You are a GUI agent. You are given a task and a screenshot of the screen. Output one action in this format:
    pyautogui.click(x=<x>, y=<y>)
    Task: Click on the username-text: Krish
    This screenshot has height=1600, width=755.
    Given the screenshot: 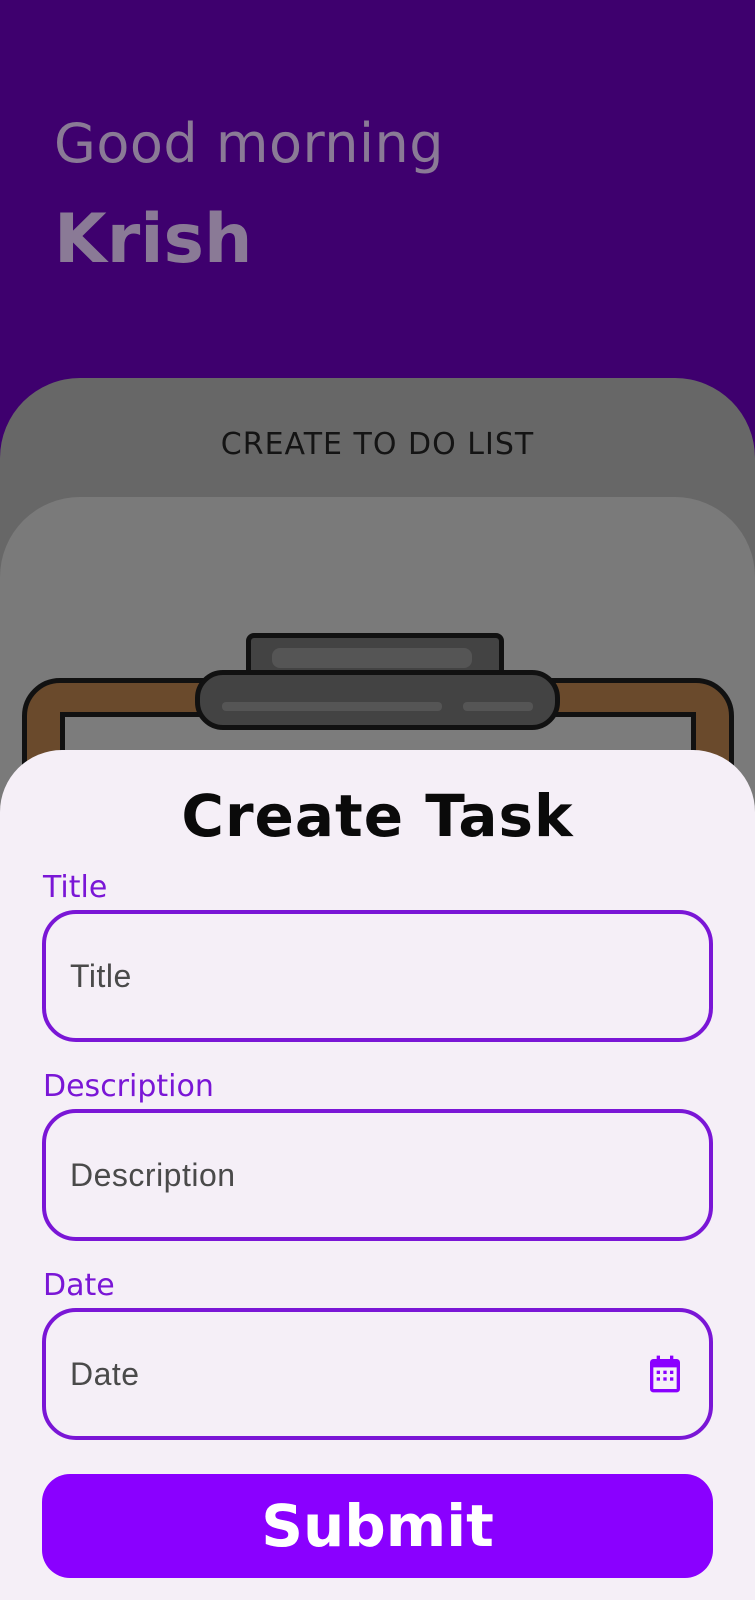 What is the action you would take?
    pyautogui.click(x=153, y=239)
    